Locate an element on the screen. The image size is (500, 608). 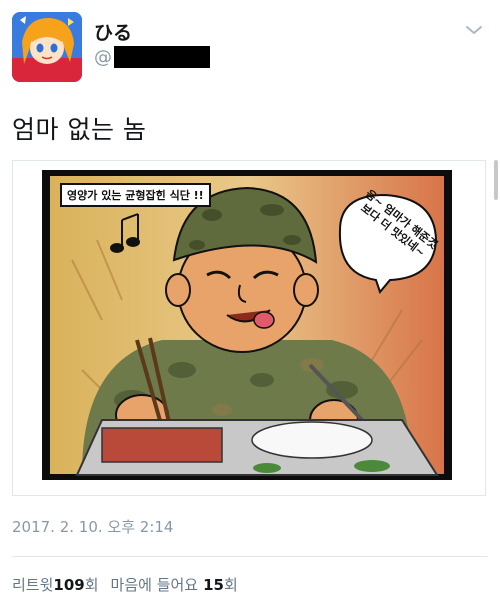
avatar is located at coordinates (47, 47).